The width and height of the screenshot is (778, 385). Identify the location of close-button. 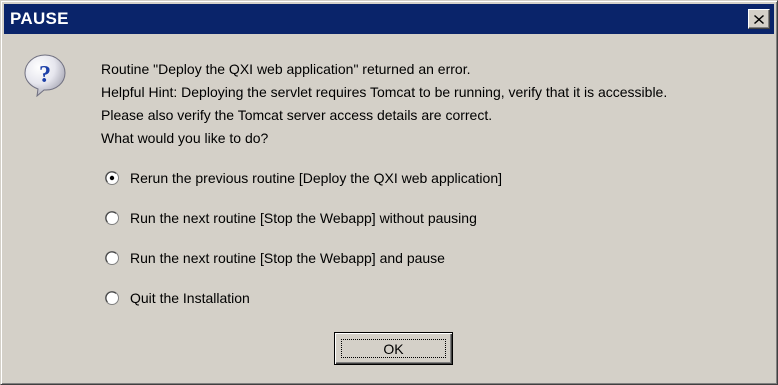
(759, 19).